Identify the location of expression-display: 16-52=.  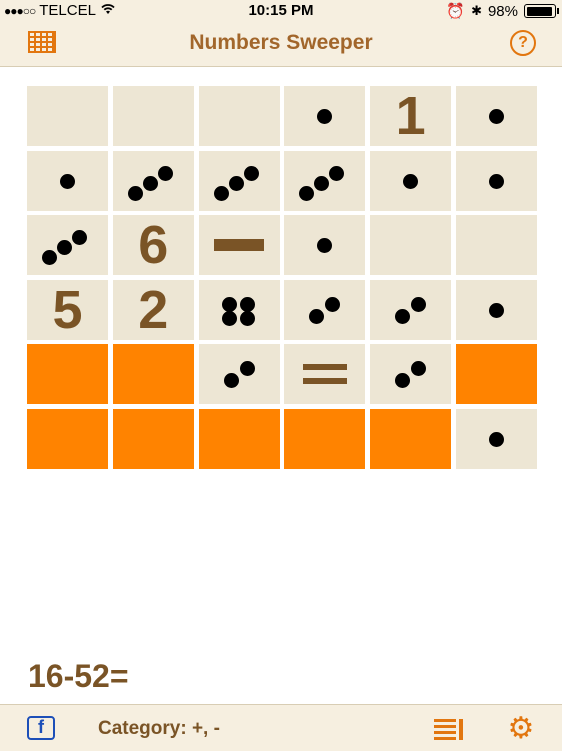
(78, 676).